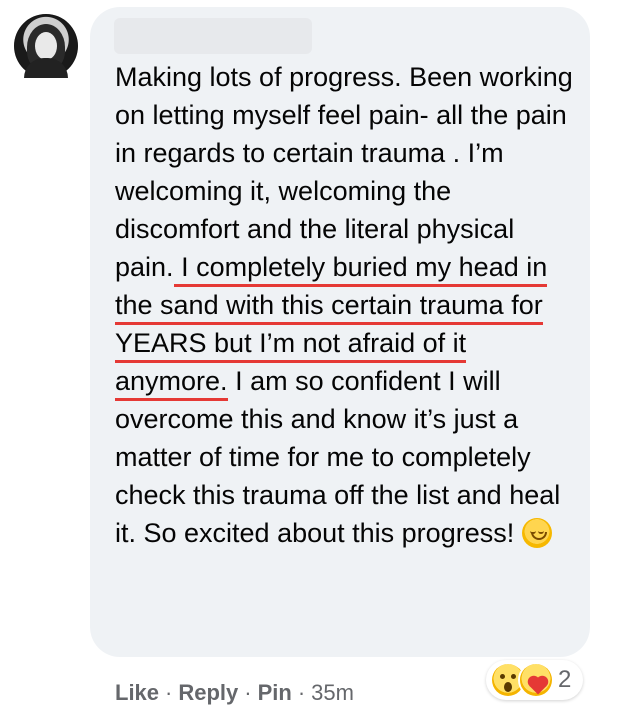  I want to click on reactions-summary: 2, so click(535, 680).